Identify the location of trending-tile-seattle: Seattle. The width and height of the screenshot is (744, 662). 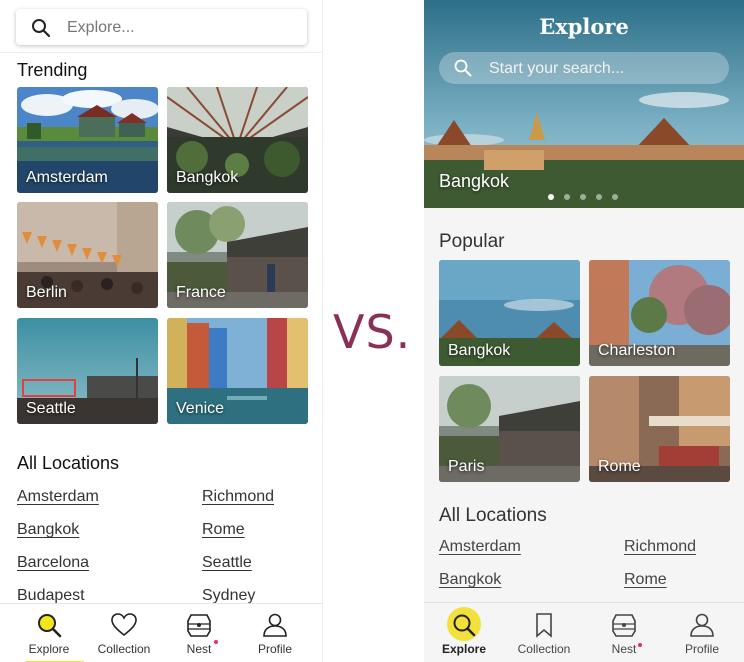
(87, 371).